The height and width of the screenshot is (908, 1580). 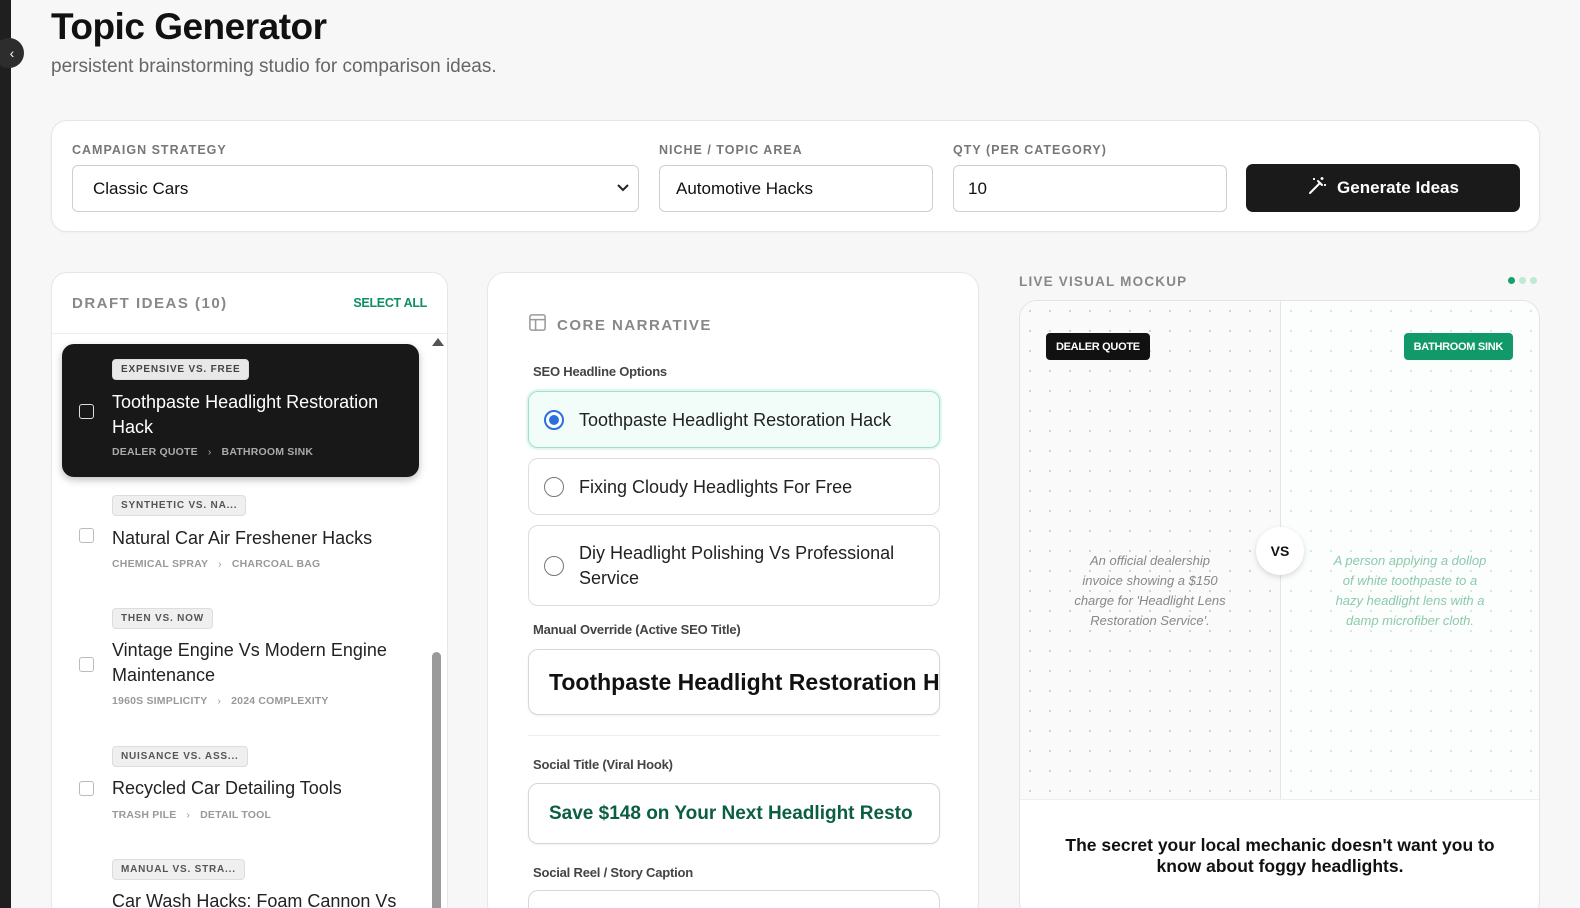 I want to click on draft-meta-left: CHEMICAL SPRAY, so click(x=160, y=564).